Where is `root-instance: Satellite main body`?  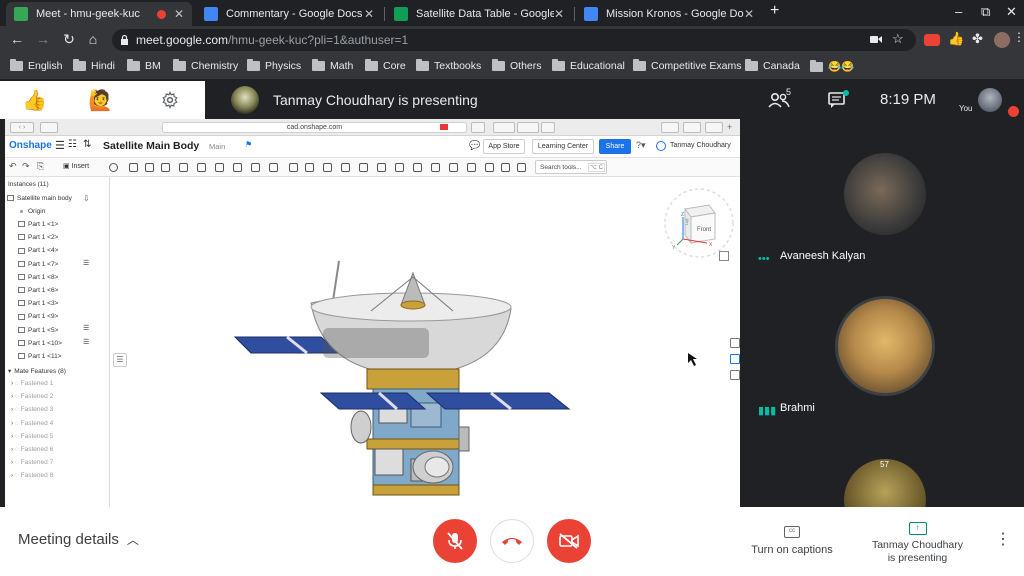
root-instance: Satellite main body is located at coordinates (39, 198).